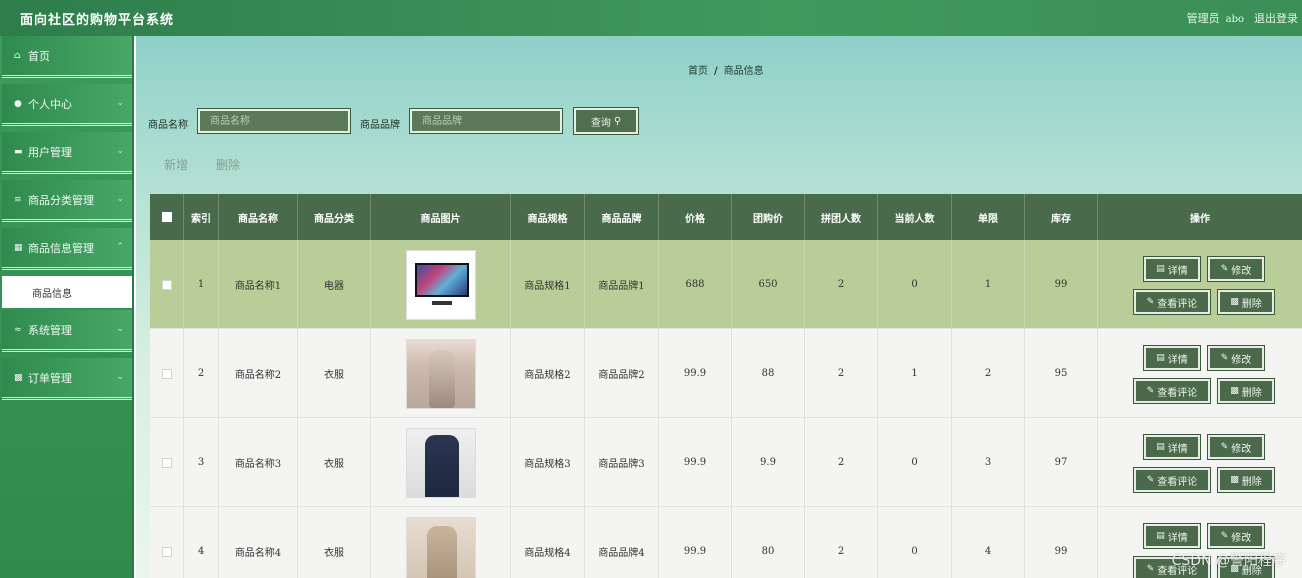  I want to click on sidebar-item-categories: ≡ 商品分类管理 ⌄, so click(67, 201).